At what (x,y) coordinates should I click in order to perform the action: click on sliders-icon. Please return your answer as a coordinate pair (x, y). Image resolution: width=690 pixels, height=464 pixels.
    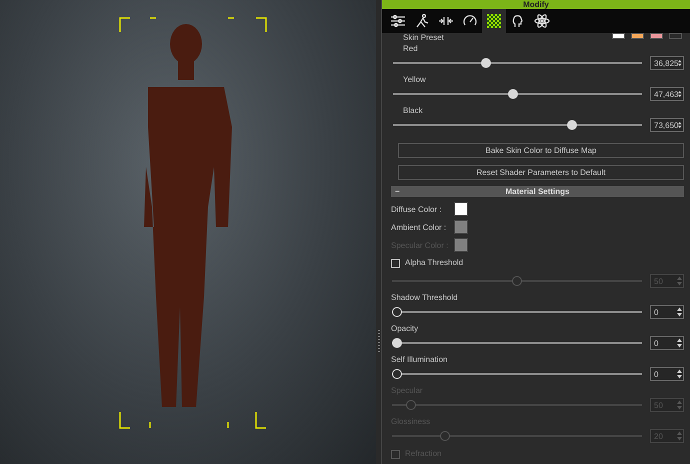
    Looking at the image, I should click on (398, 21).